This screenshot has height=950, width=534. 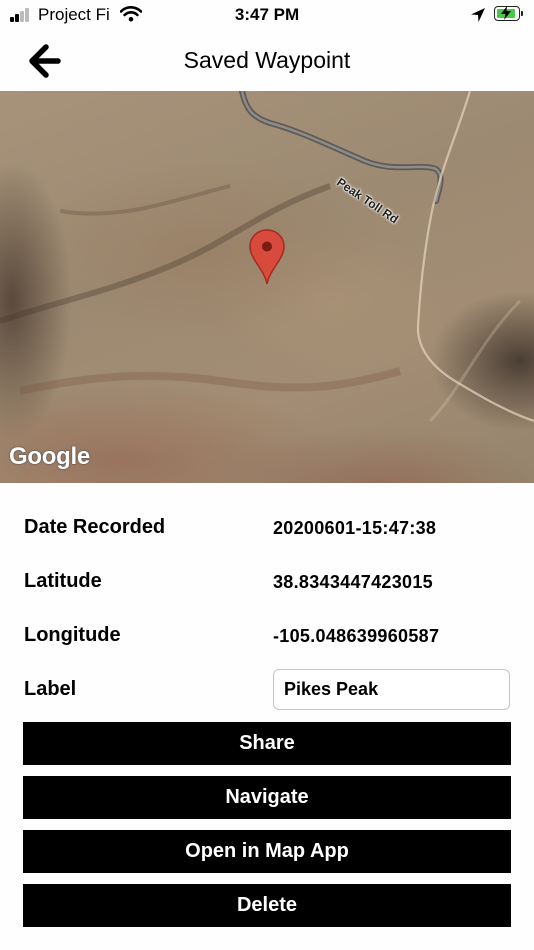 I want to click on navigate-button: Navigate, so click(x=267, y=797).